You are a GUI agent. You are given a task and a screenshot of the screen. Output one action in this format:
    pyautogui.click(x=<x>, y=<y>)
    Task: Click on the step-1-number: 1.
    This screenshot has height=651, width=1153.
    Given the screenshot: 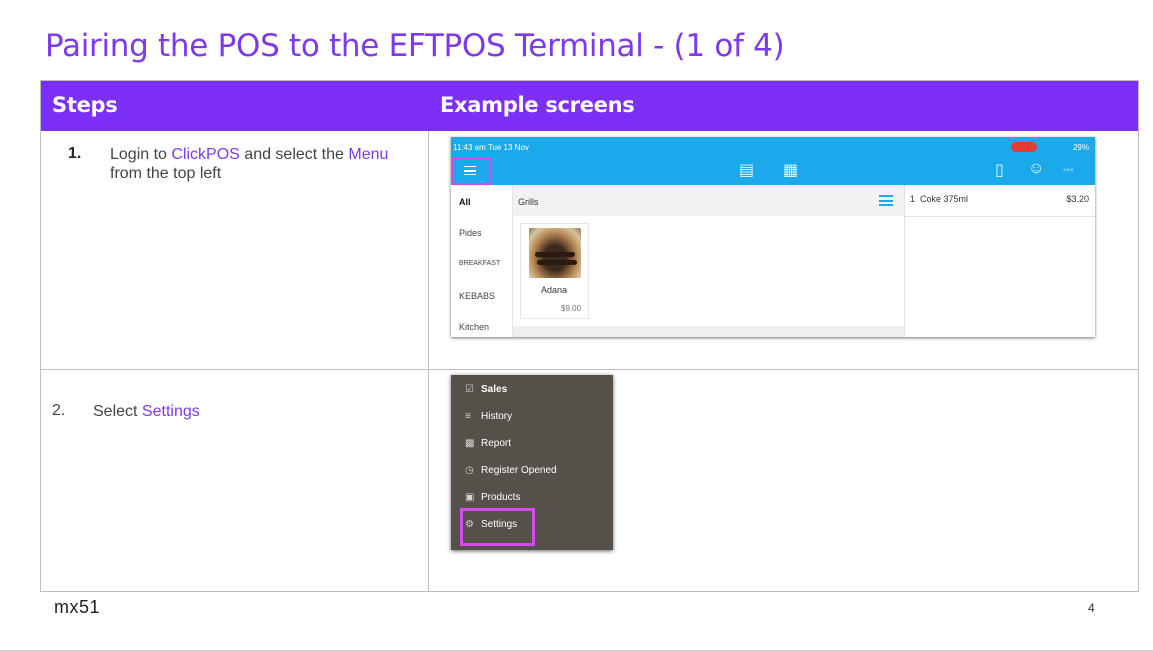 What is the action you would take?
    pyautogui.click(x=75, y=153)
    